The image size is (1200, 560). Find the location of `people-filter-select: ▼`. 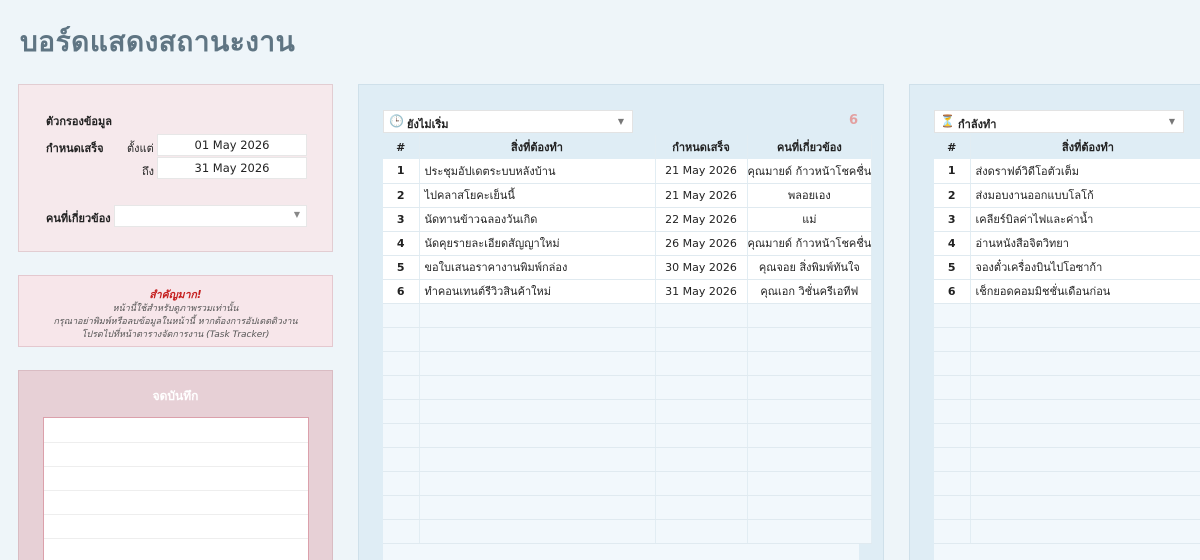

people-filter-select: ▼ is located at coordinates (210, 216).